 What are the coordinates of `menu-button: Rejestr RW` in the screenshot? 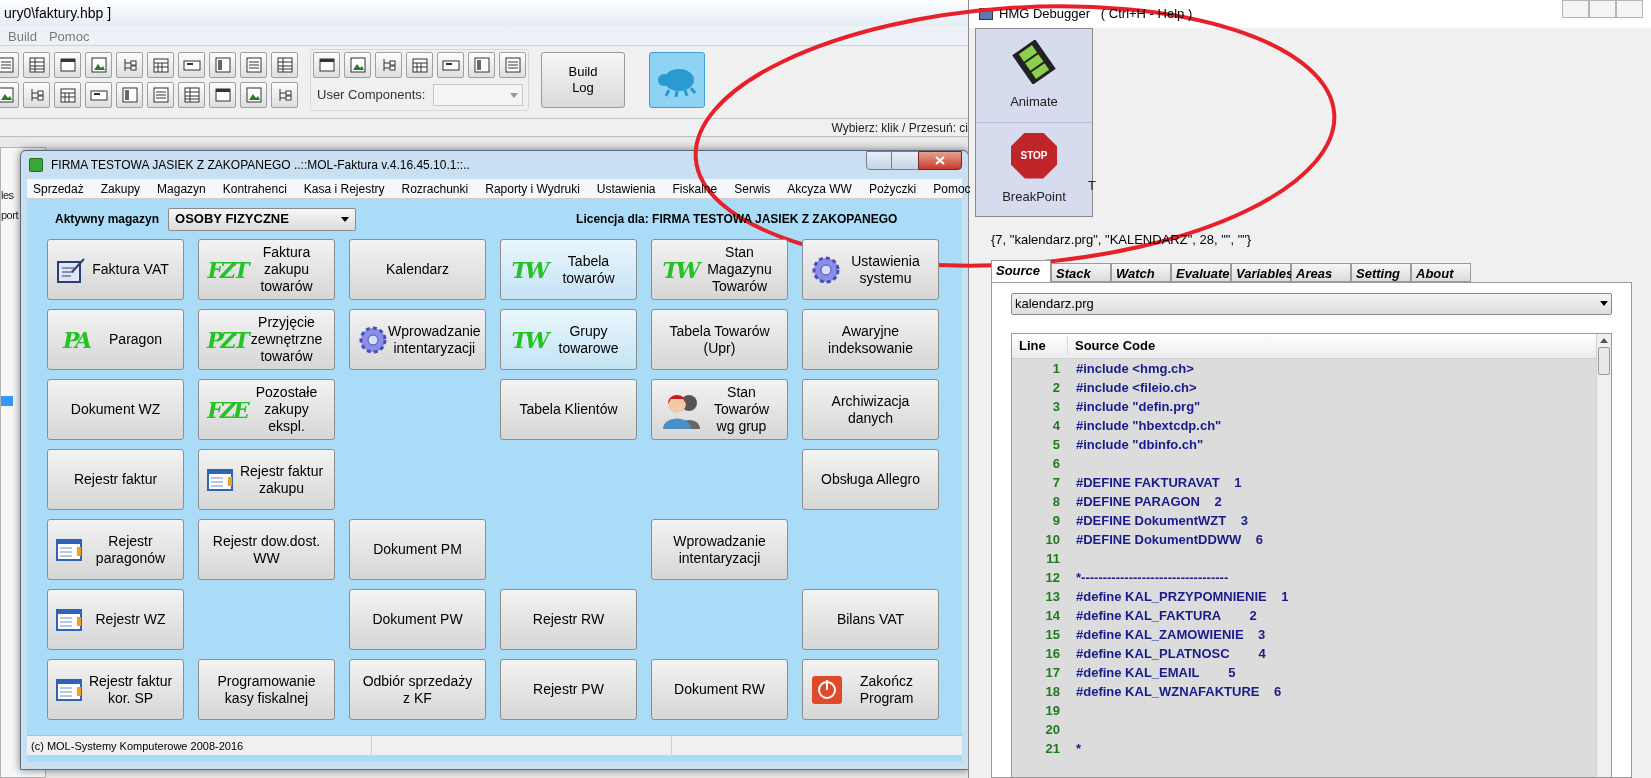 It's located at (568, 619).